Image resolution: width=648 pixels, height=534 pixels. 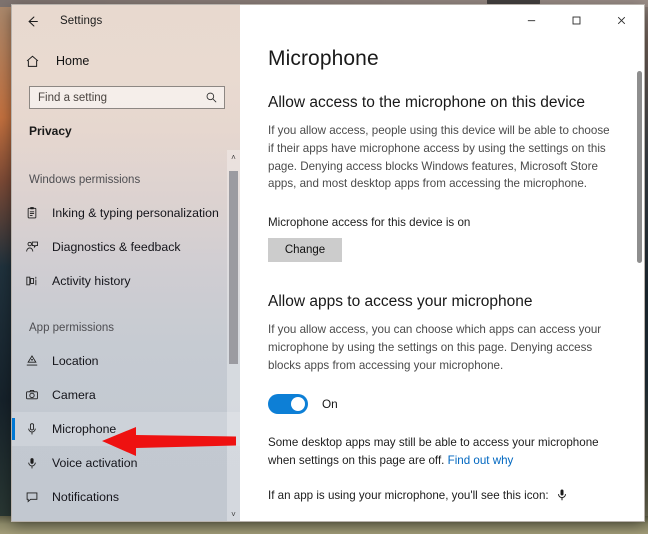 I want to click on sidebar-item-label: Diagnostics & feedback, so click(x=116, y=247).